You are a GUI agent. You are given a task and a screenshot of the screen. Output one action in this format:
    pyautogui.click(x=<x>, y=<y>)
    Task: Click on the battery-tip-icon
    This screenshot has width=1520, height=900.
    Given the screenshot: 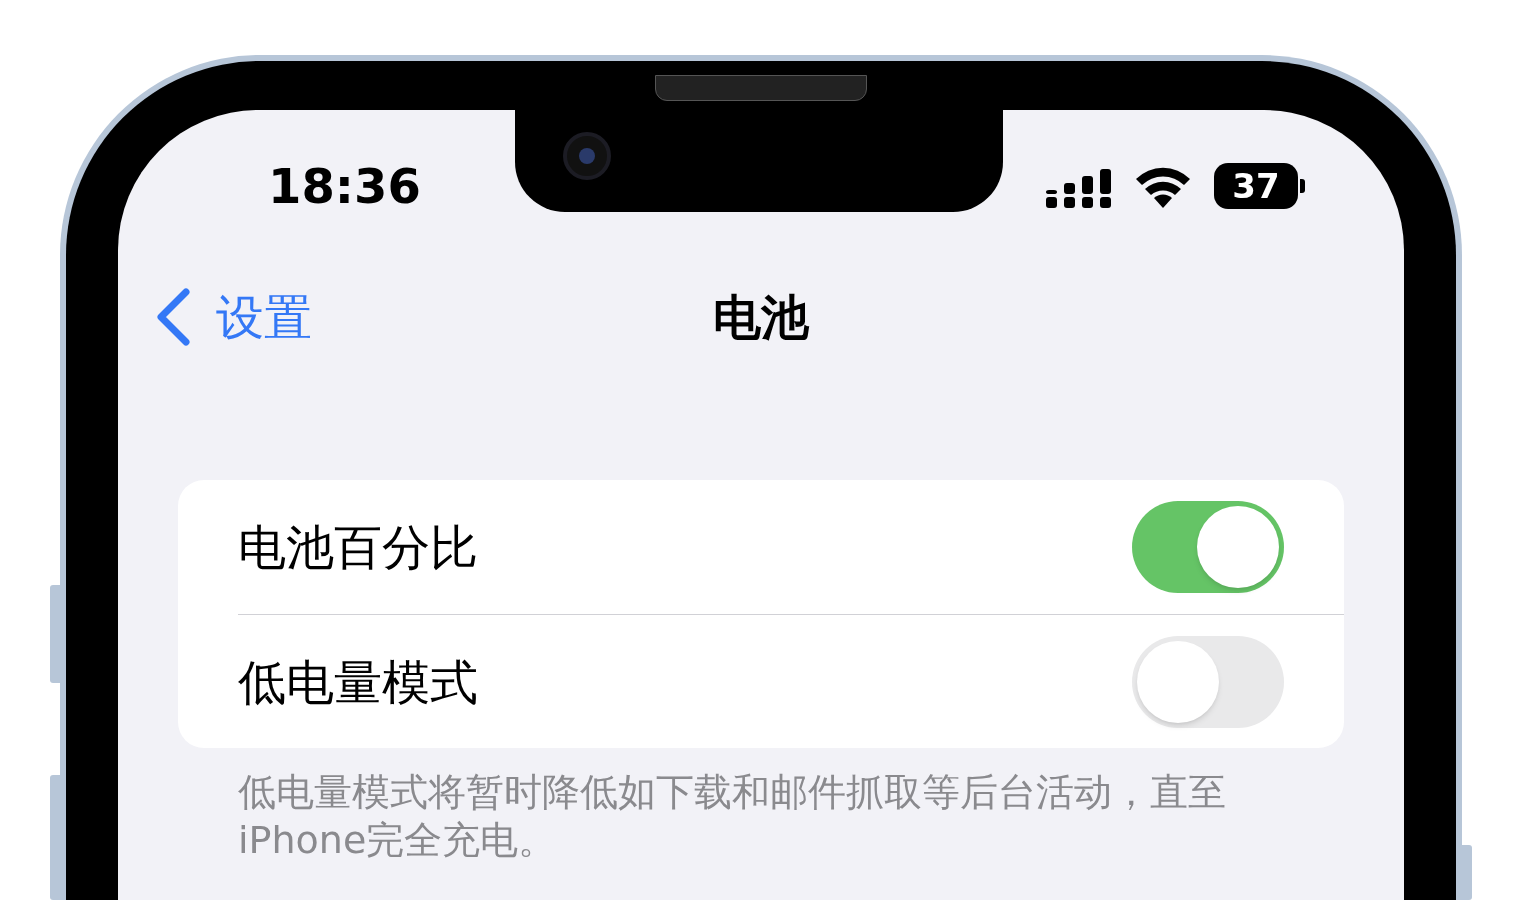 What is the action you would take?
    pyautogui.click(x=1302, y=186)
    